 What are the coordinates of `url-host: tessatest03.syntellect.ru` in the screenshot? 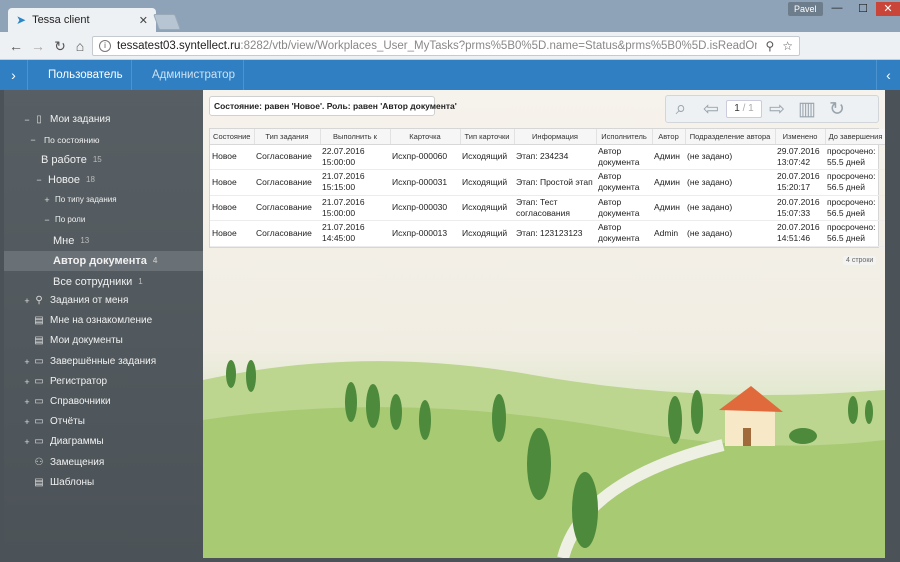 It's located at (179, 46).